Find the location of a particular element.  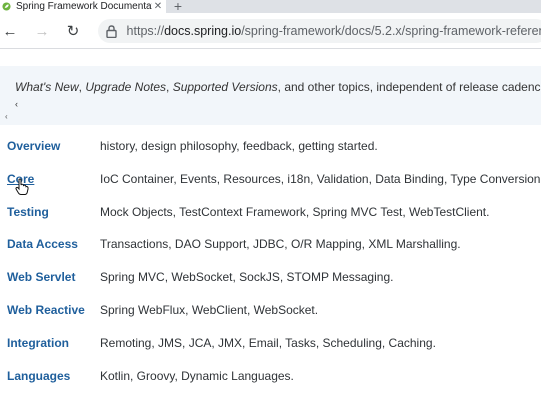

browser-tab: Spring Framework Documentatio ✕ is located at coordinates (83, 6).